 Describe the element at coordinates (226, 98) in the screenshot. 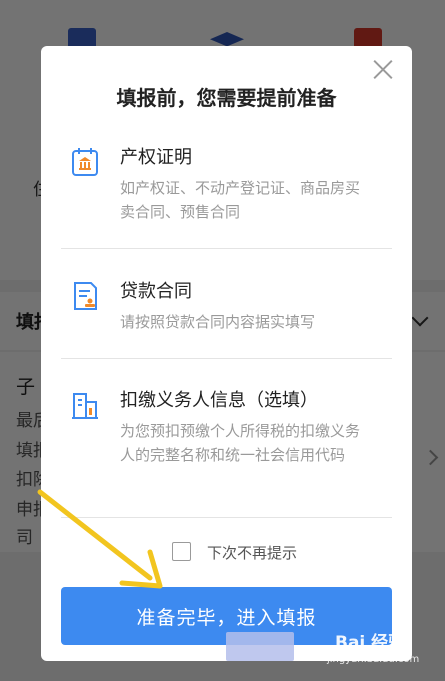

I see `dialog-title: 填报前，您需要提前准备` at that location.